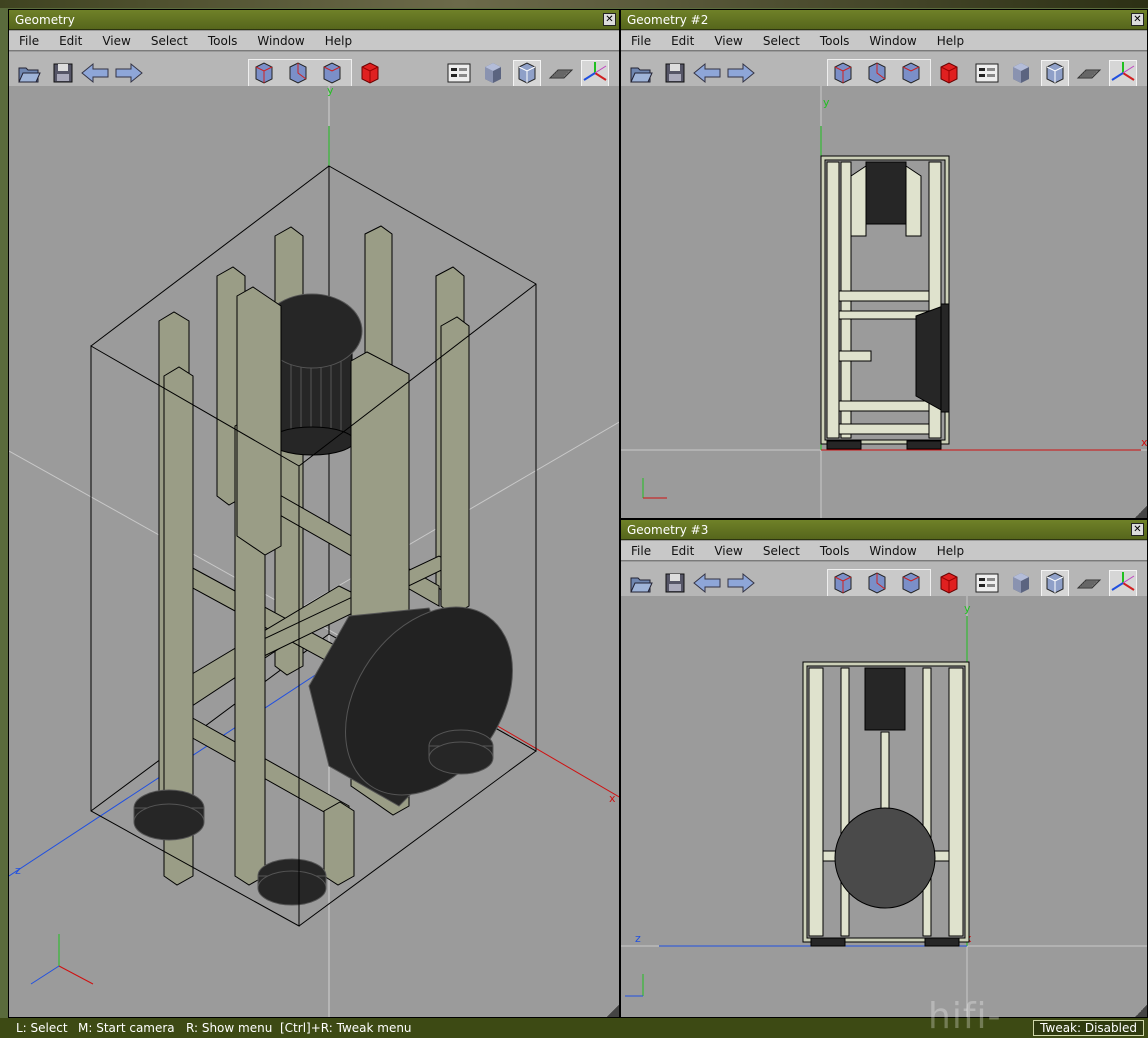 The width and height of the screenshot is (1148, 1038). I want to click on solid-red-cube-icon, so click(949, 584).